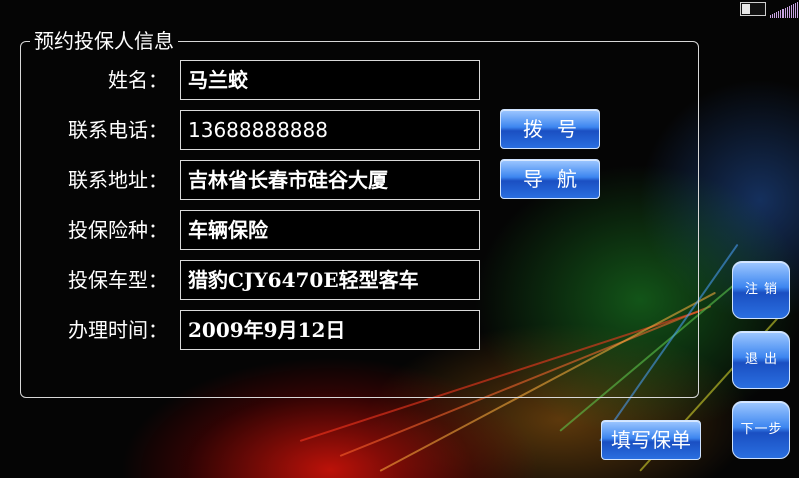 Image resolution: width=799 pixels, height=478 pixels. What do you see at coordinates (138, 80) in the screenshot?
I see `name-label: 姓名：` at bounding box center [138, 80].